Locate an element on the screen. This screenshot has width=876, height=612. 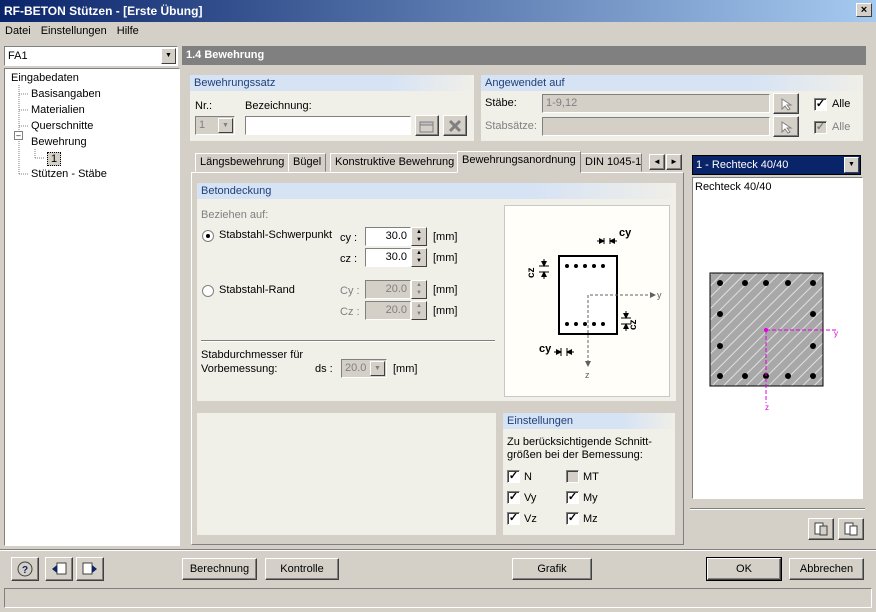
bezeichnung-label: Bezeichnung: is located at coordinates (278, 106).